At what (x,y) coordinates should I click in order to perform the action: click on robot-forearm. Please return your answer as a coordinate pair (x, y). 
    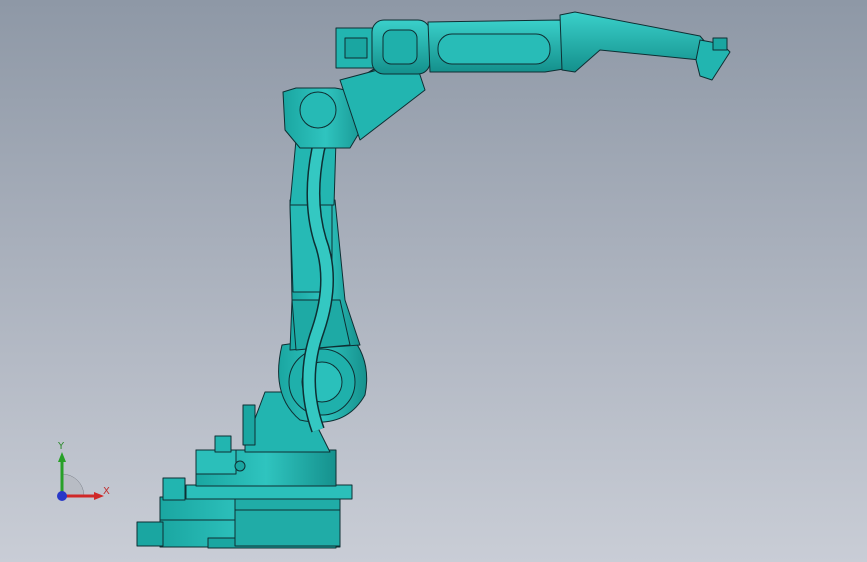
    Looking at the image, I should click on (570, 42).